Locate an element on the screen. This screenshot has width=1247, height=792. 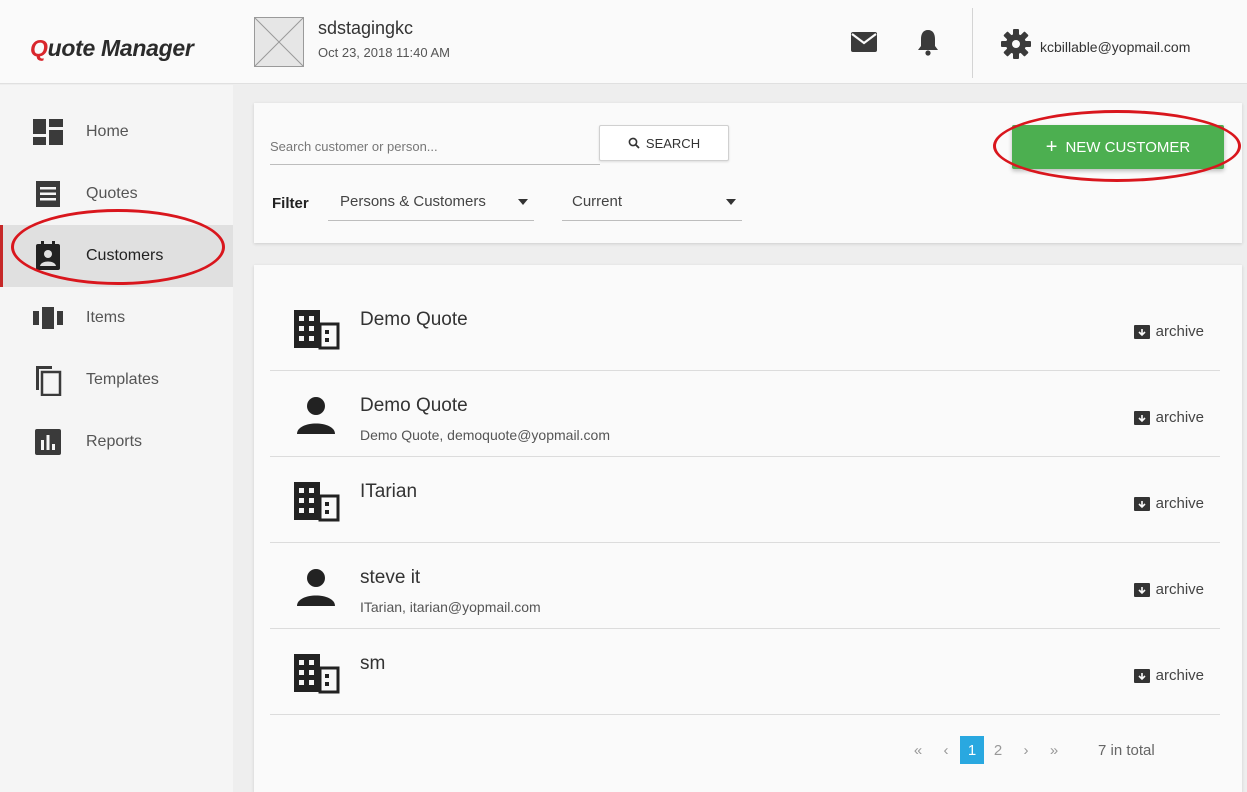
customer-name: sm is located at coordinates (372, 664).